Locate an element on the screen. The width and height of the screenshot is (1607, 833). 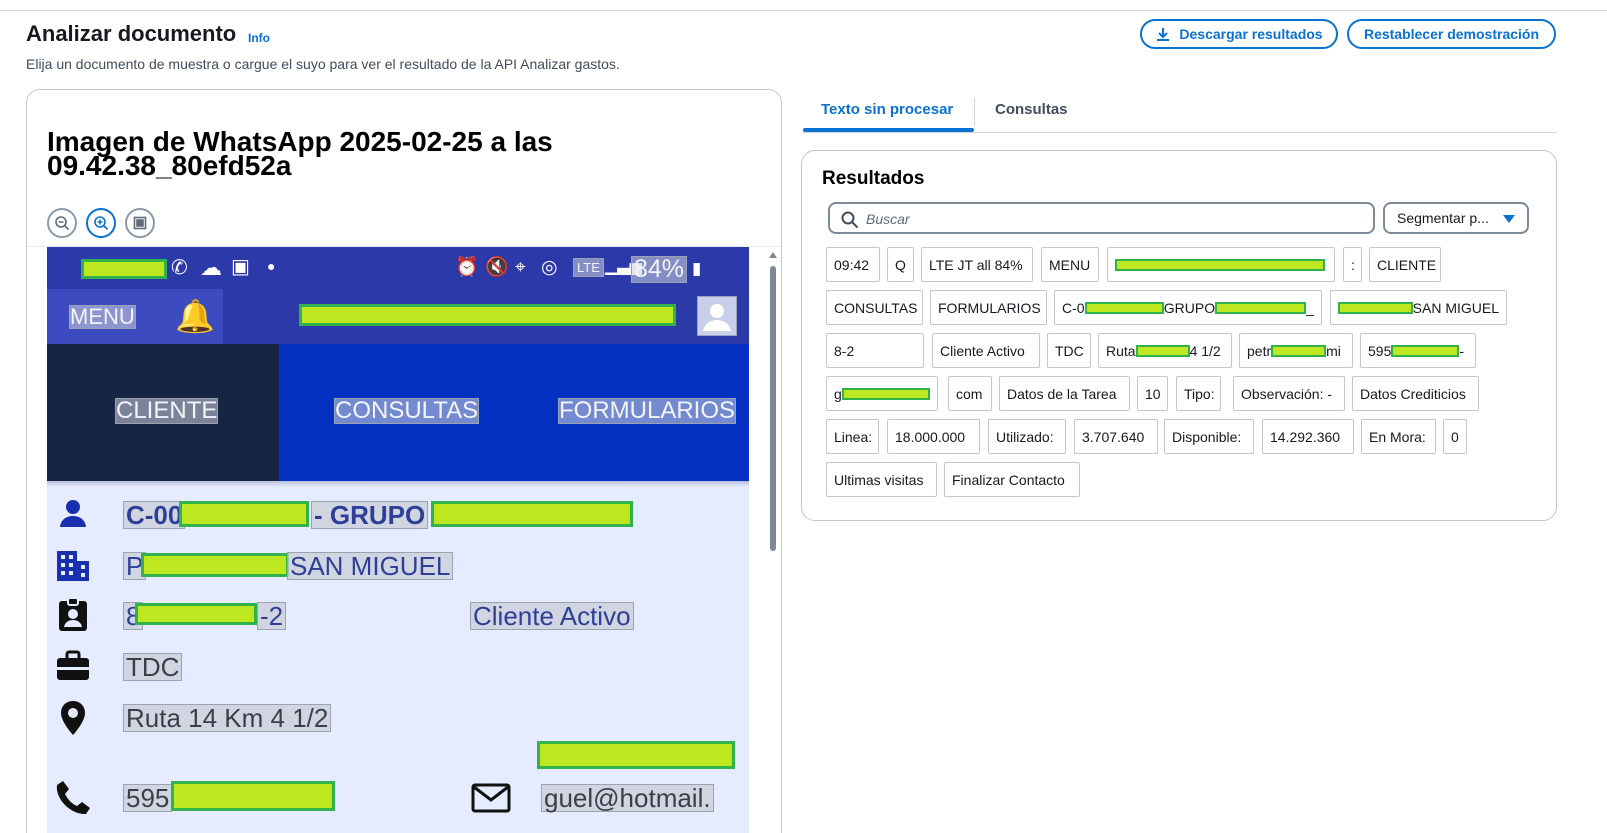
result-chip: 18.000.000 is located at coordinates (933, 436).